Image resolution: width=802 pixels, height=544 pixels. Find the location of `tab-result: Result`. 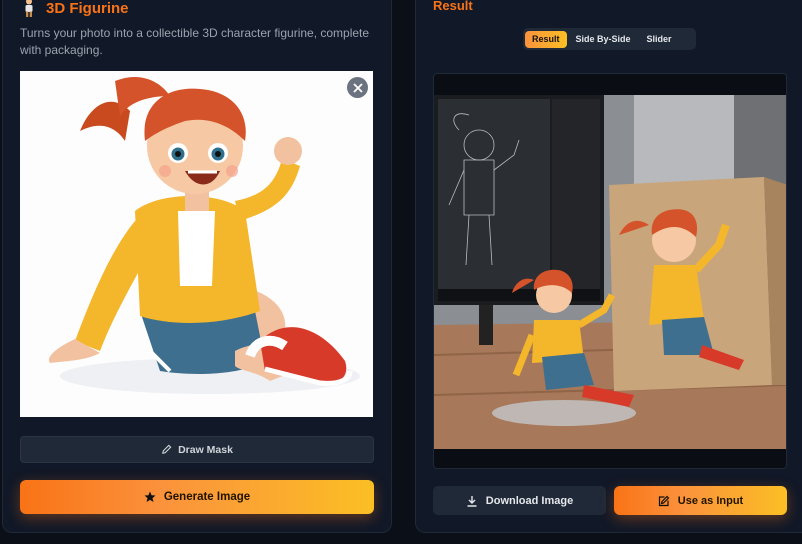

tab-result: Result is located at coordinates (546, 39).